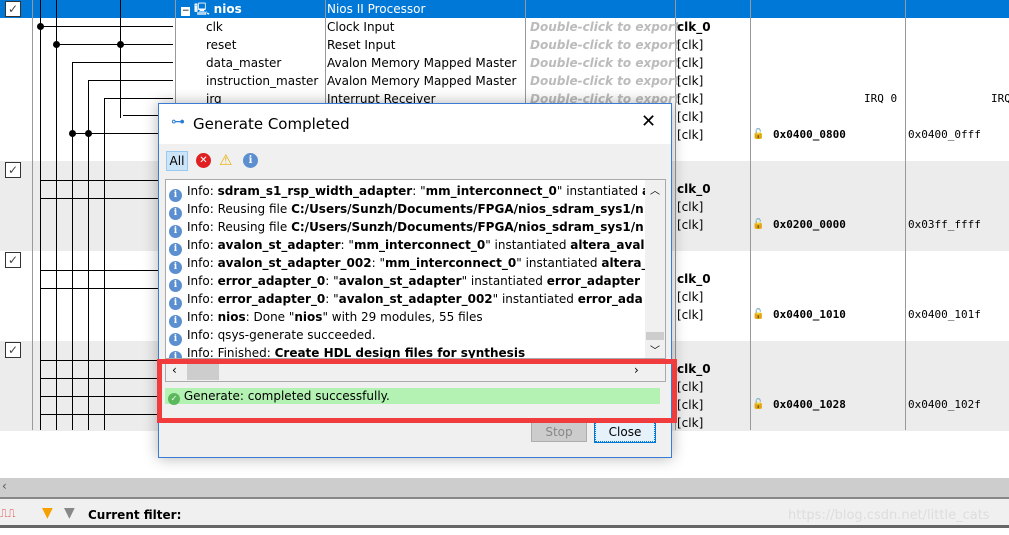  What do you see at coordinates (250, 160) in the screenshot?
I see `info-filter-icon: i` at bounding box center [250, 160].